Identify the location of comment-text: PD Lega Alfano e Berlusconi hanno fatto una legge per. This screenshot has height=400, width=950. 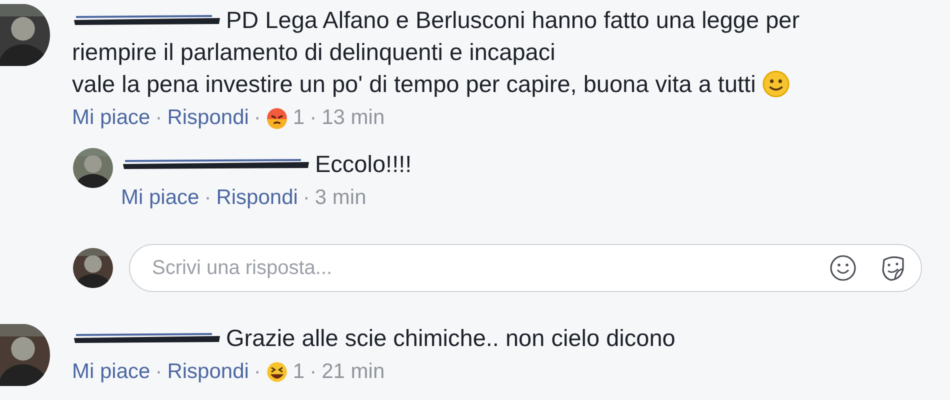
(513, 20).